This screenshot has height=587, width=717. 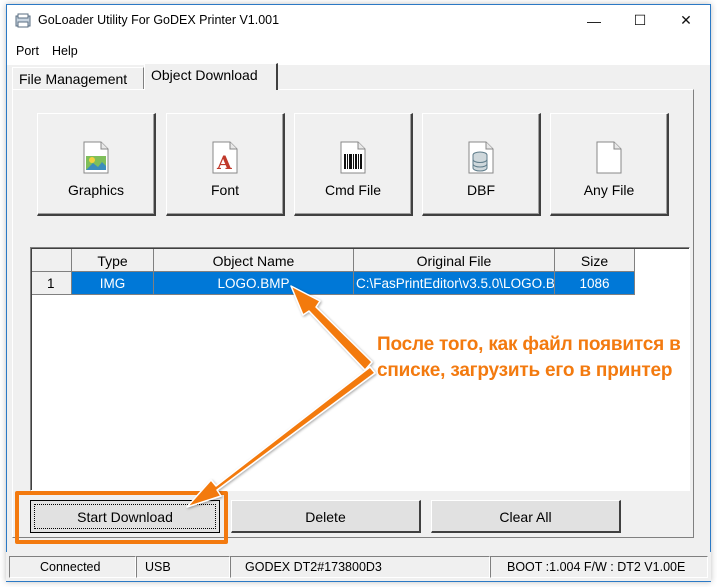 What do you see at coordinates (27, 51) in the screenshot?
I see `menu-port: Port` at bounding box center [27, 51].